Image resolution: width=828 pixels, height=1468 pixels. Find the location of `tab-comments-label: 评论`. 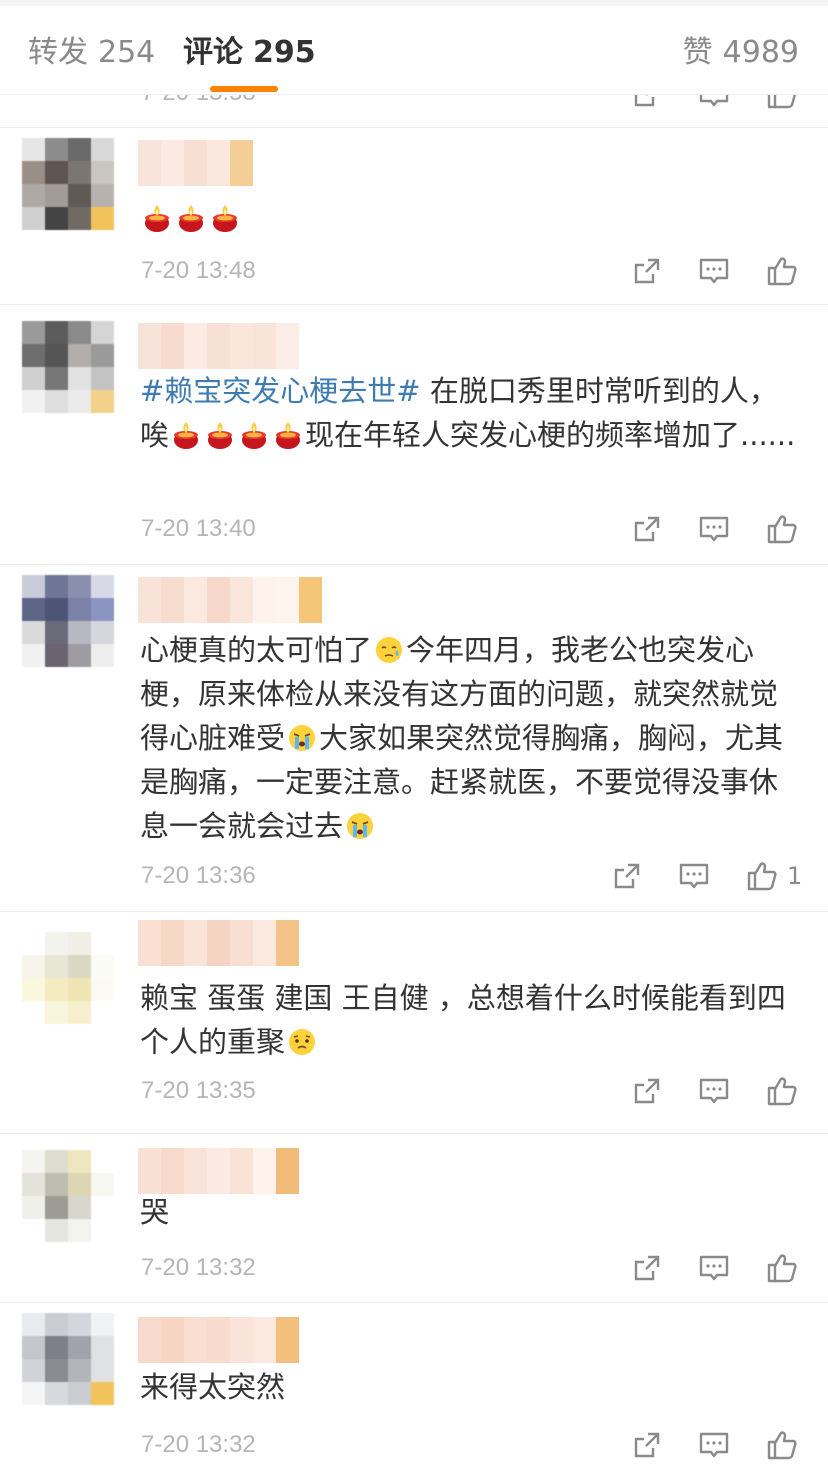

tab-comments-label: 评论 is located at coordinates (213, 52).